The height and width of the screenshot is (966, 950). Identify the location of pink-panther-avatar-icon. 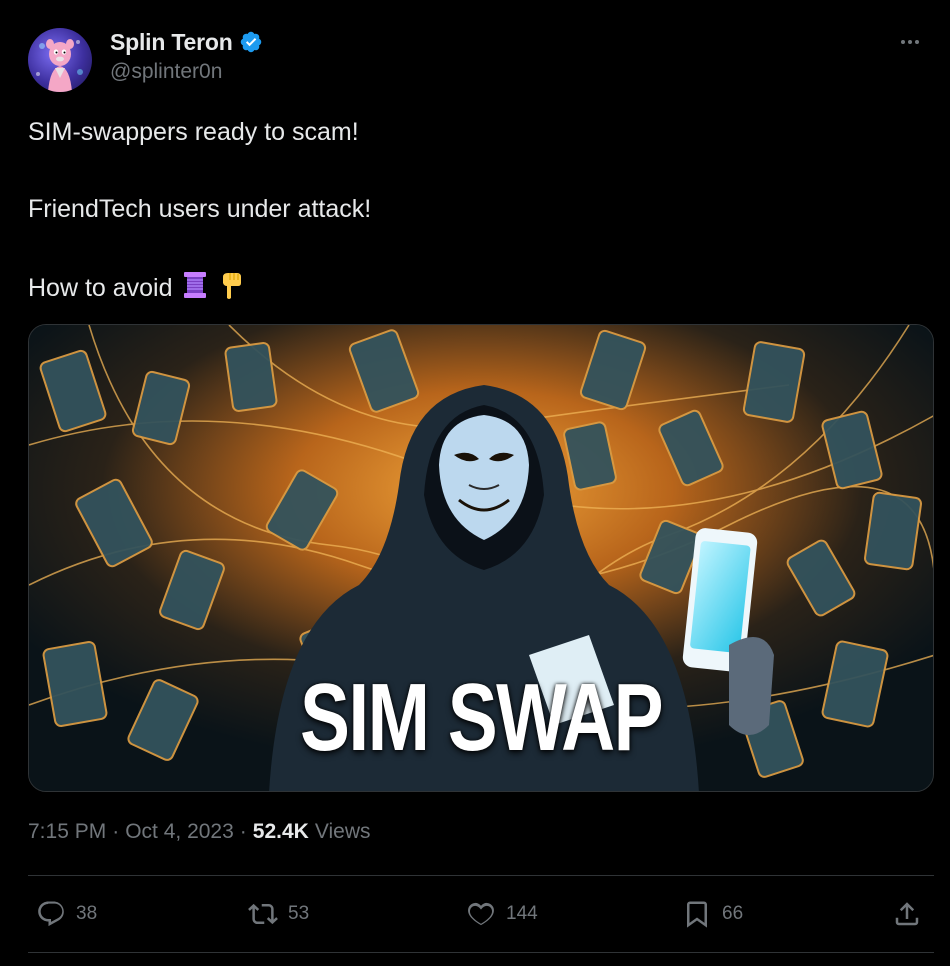
(59, 65).